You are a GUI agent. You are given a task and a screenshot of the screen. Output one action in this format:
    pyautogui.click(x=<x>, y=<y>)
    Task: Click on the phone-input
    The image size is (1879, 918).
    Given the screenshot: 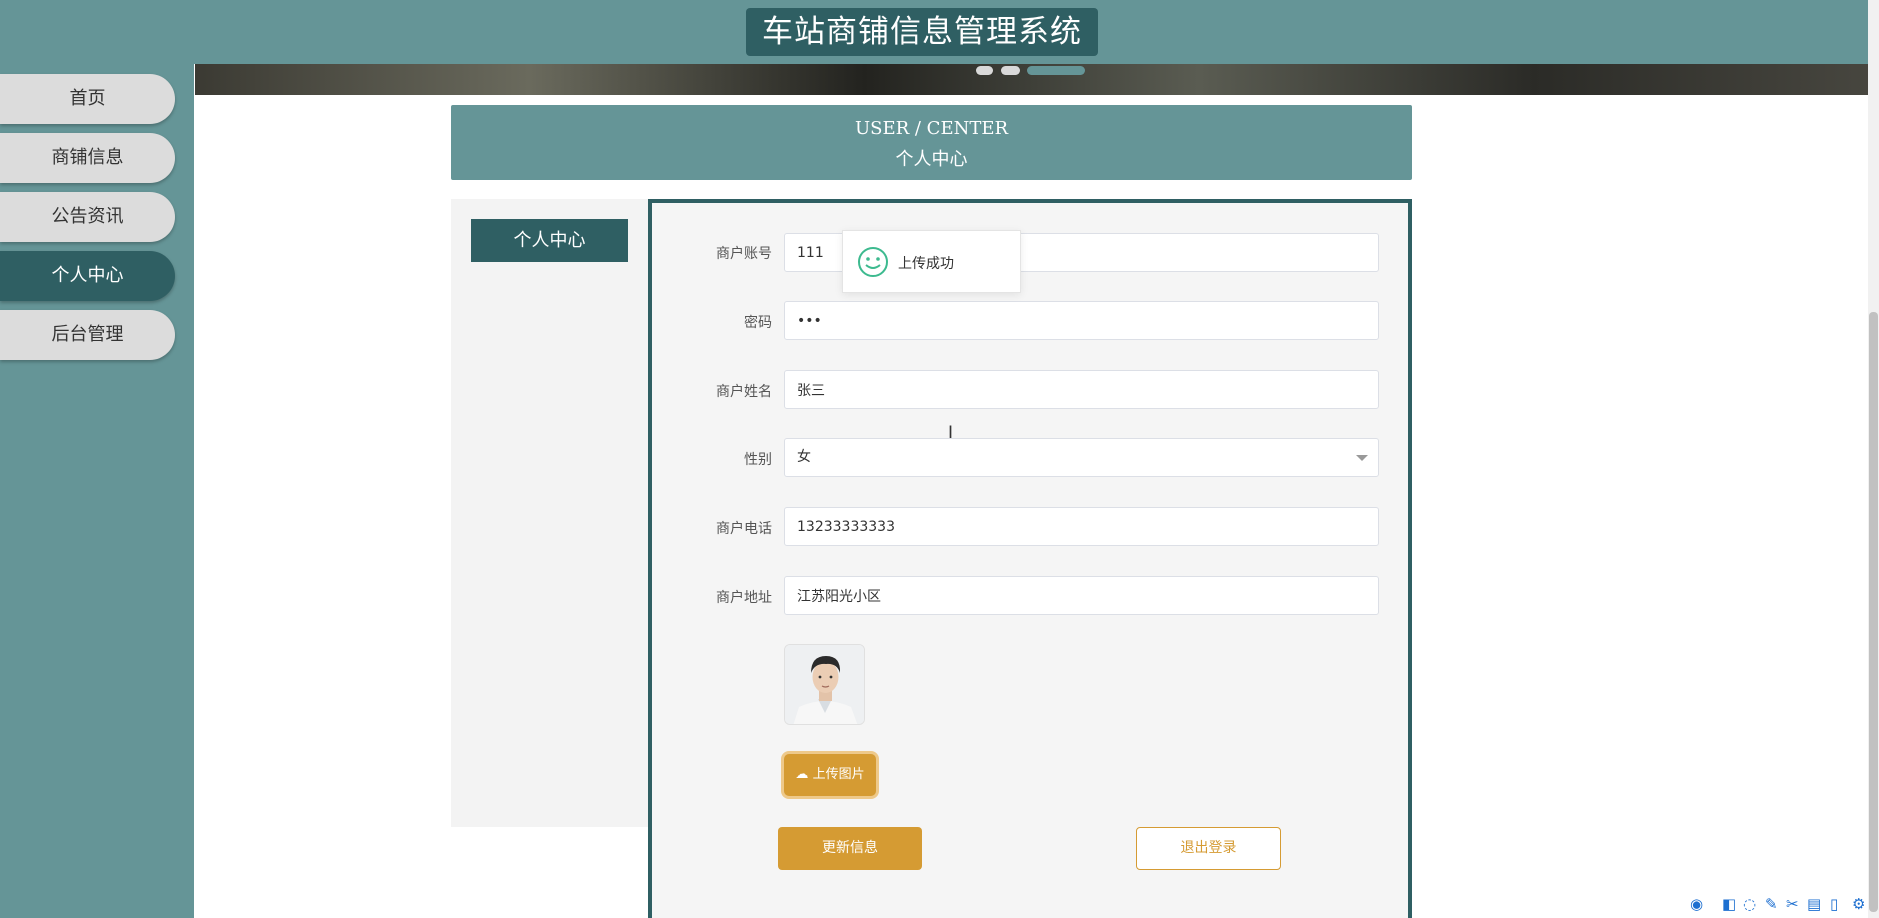 What is the action you would take?
    pyautogui.click(x=1081, y=526)
    